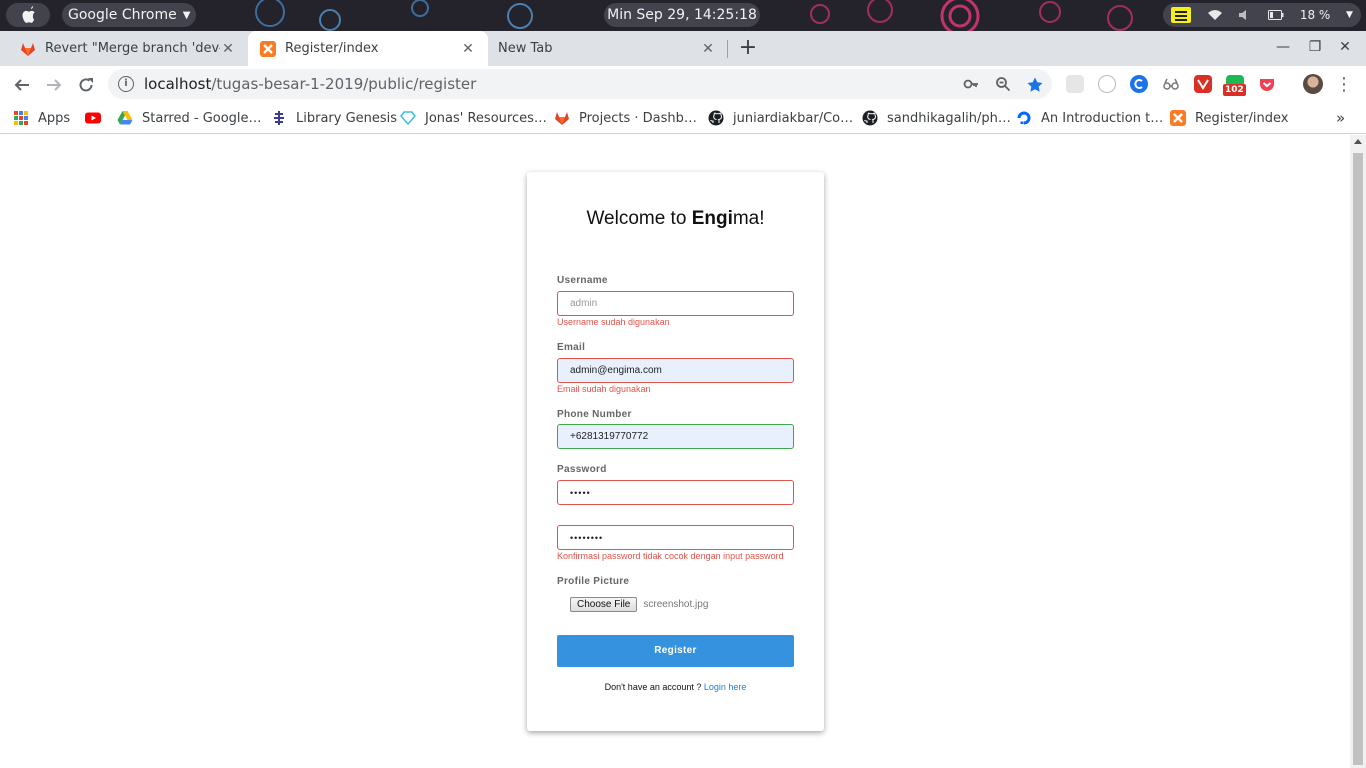 This screenshot has width=1366, height=768. What do you see at coordinates (571, 347) in the screenshot?
I see `email-label: Email` at bounding box center [571, 347].